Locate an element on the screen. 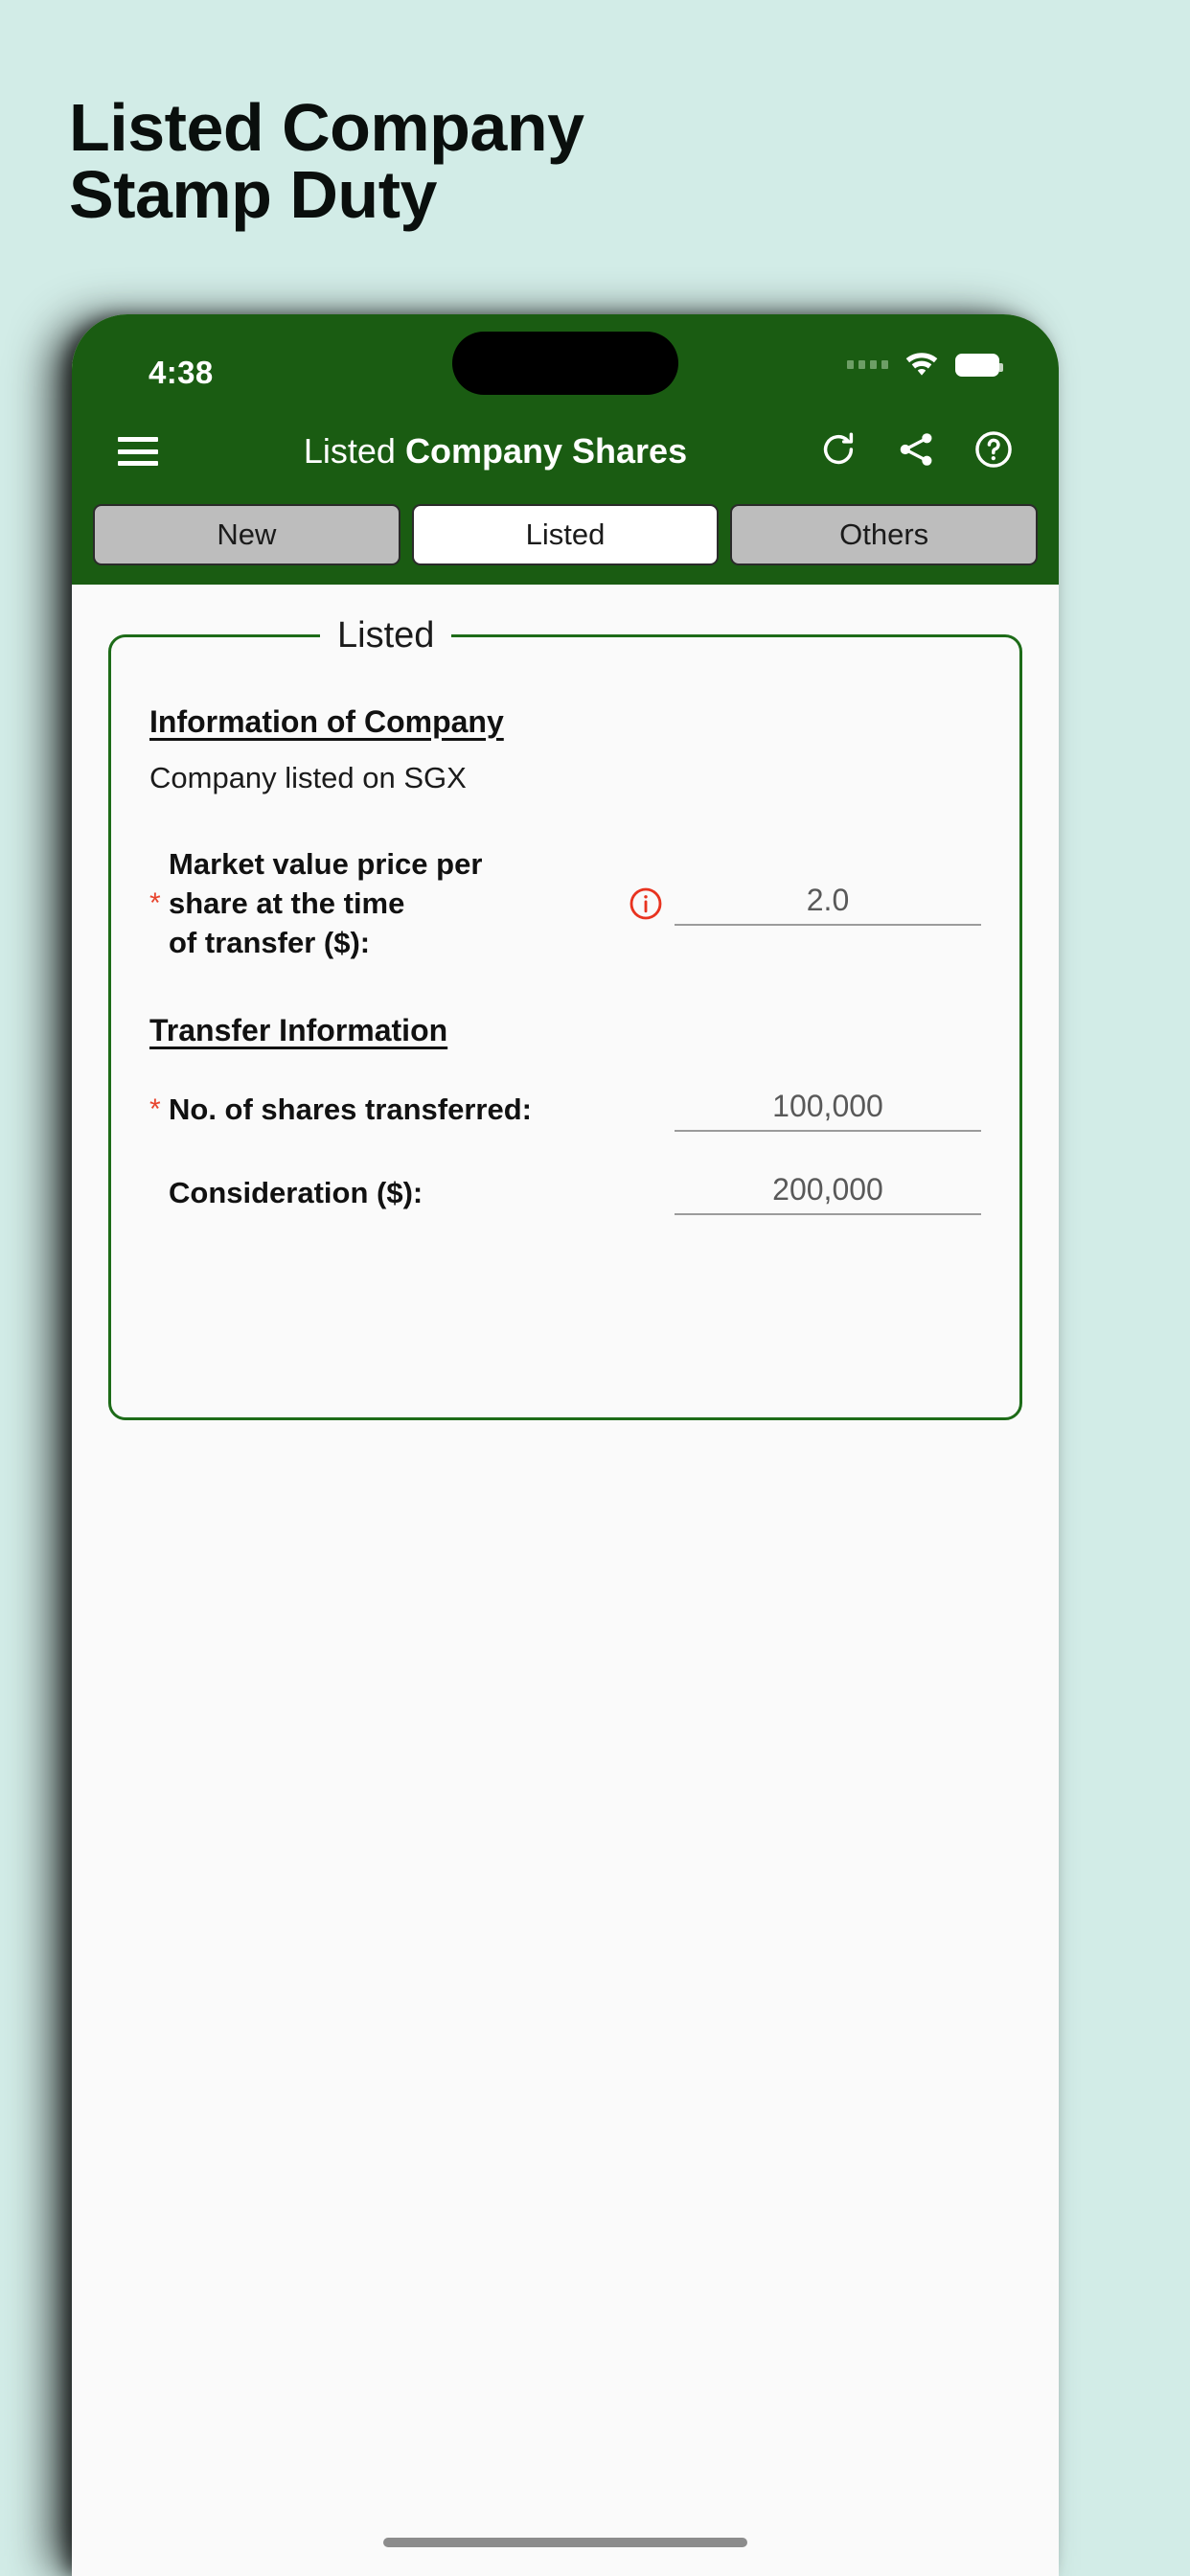  home-indicator is located at coordinates (565, 2542).